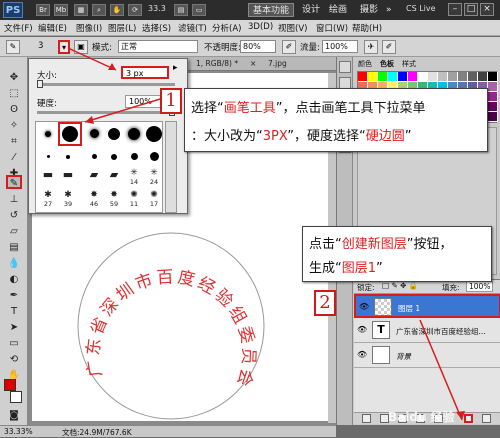 The image size is (500, 438). Describe the element at coordinates (403, 356) in the screenshot. I see `layer-name: 背景` at that location.